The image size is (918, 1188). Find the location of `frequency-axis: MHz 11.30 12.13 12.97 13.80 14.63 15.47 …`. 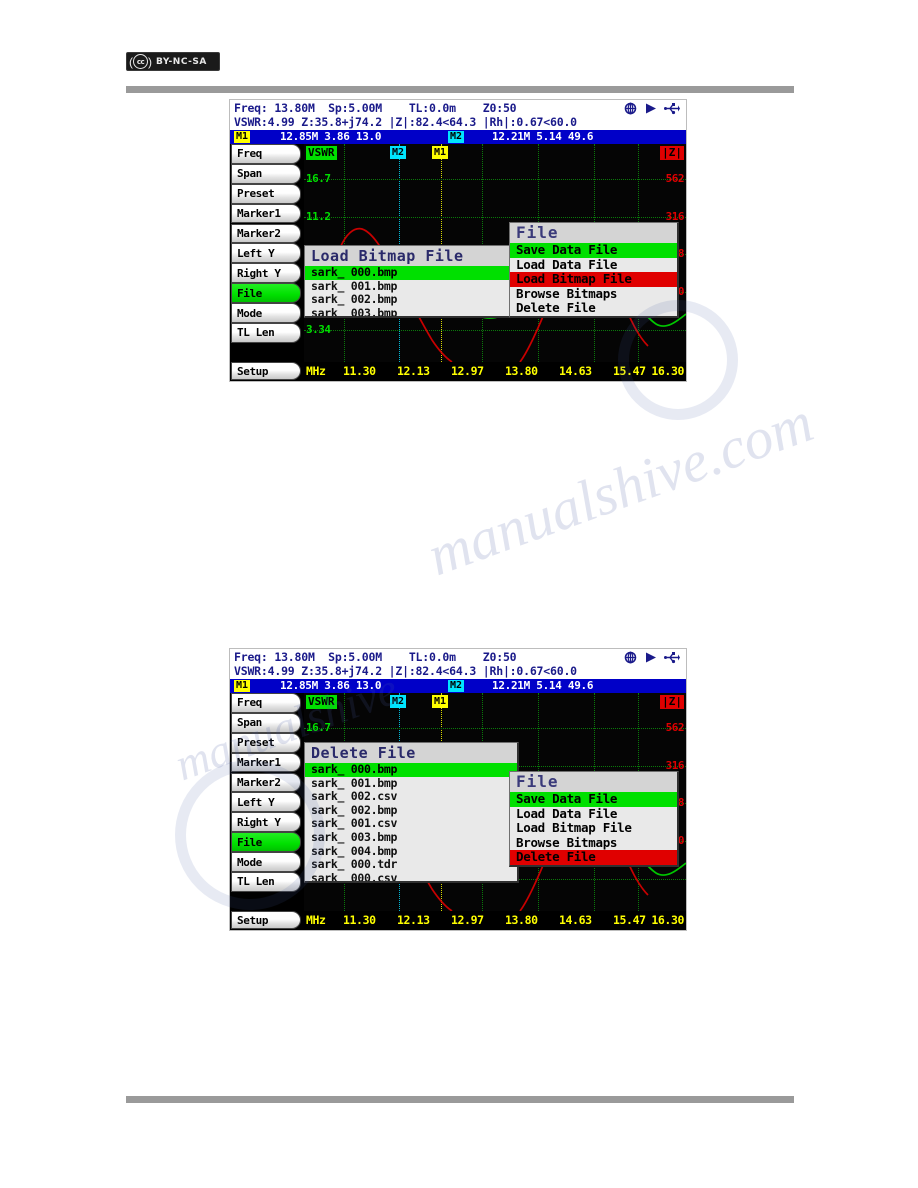

frequency-axis: MHz 11.30 12.13 12.97 13.80 14.63 15.47 … is located at coordinates (495, 371).